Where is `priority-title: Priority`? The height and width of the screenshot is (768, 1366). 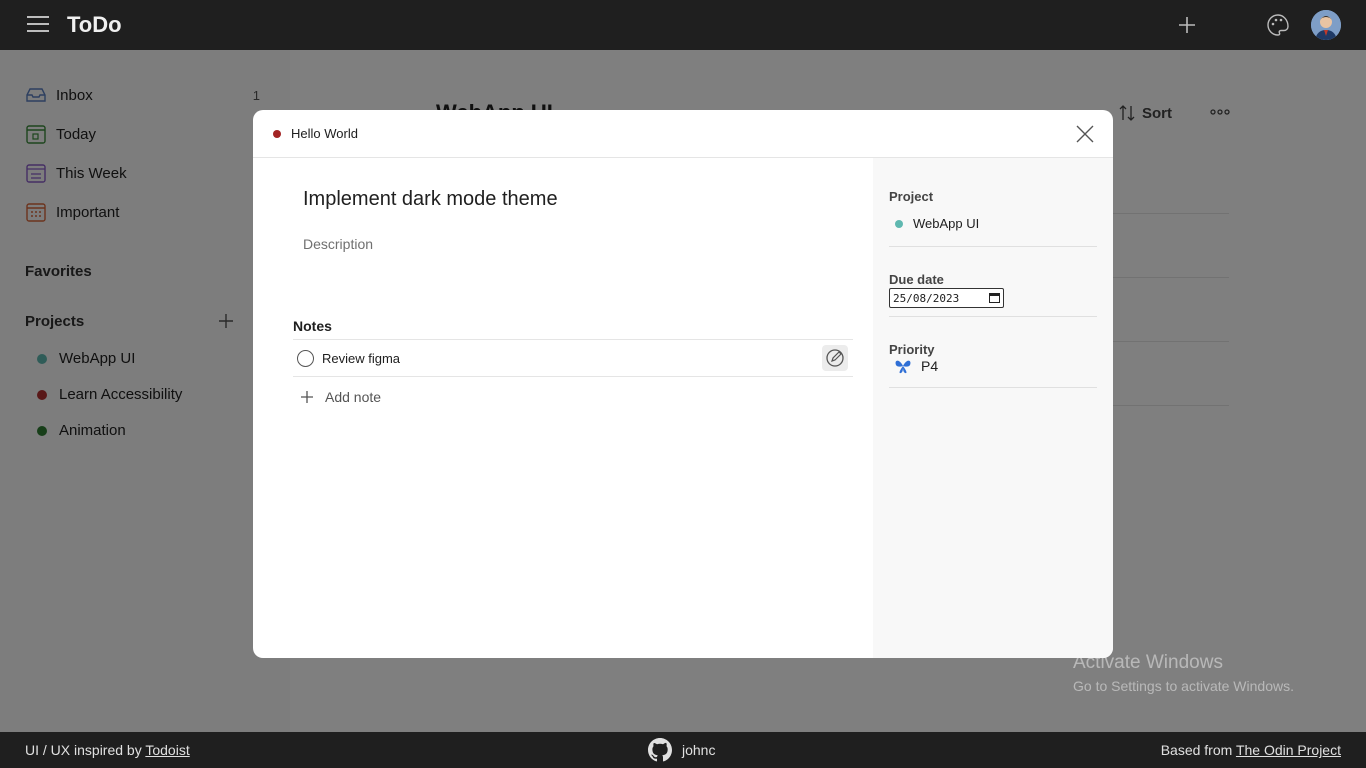
priority-title: Priority is located at coordinates (912, 349).